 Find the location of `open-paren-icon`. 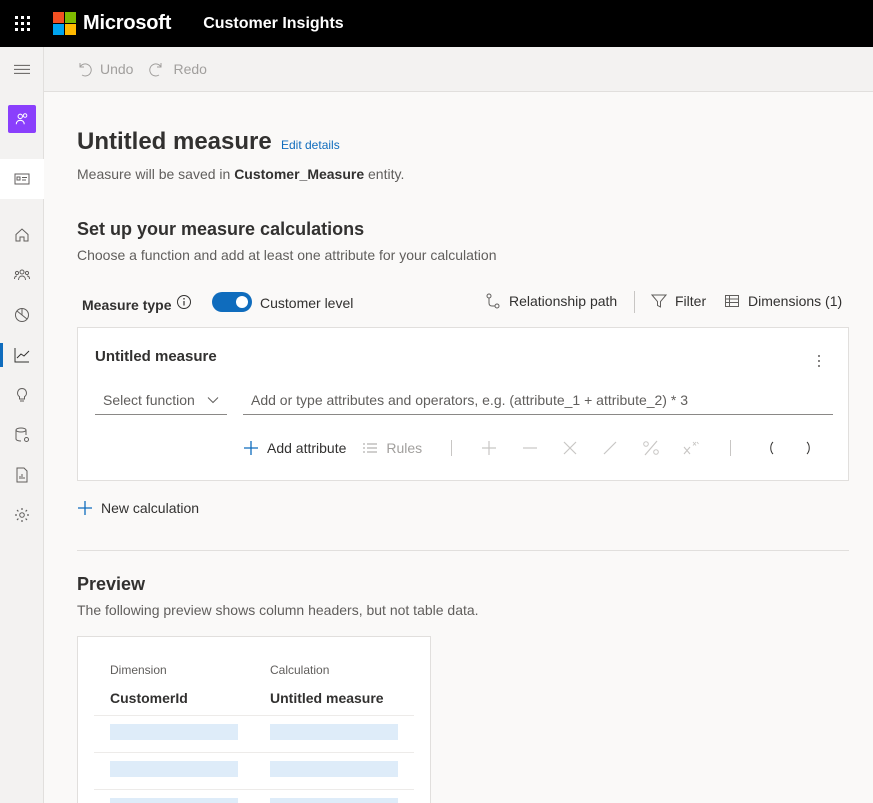

open-paren-icon is located at coordinates (772, 448).